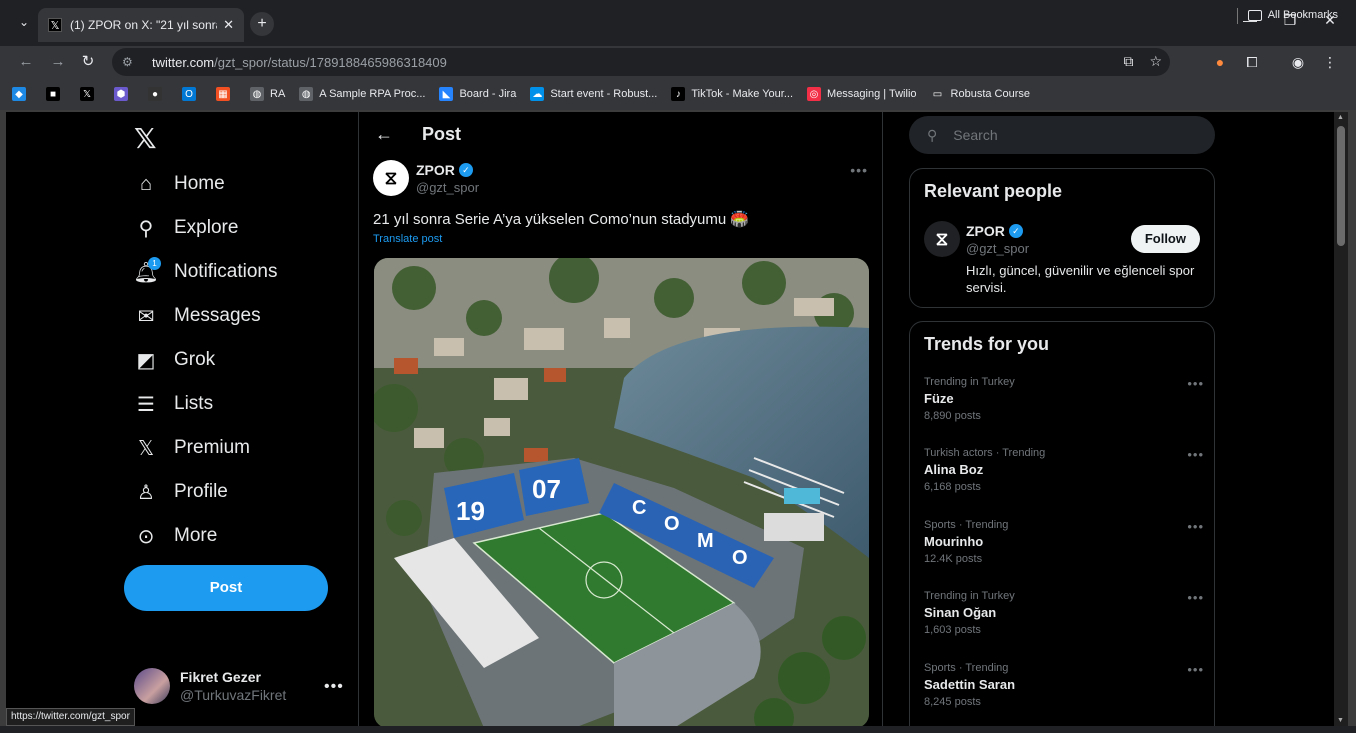 This screenshot has width=1356, height=733. Describe the element at coordinates (146, 360) in the screenshot. I see `grok-icon: ◩` at that location.